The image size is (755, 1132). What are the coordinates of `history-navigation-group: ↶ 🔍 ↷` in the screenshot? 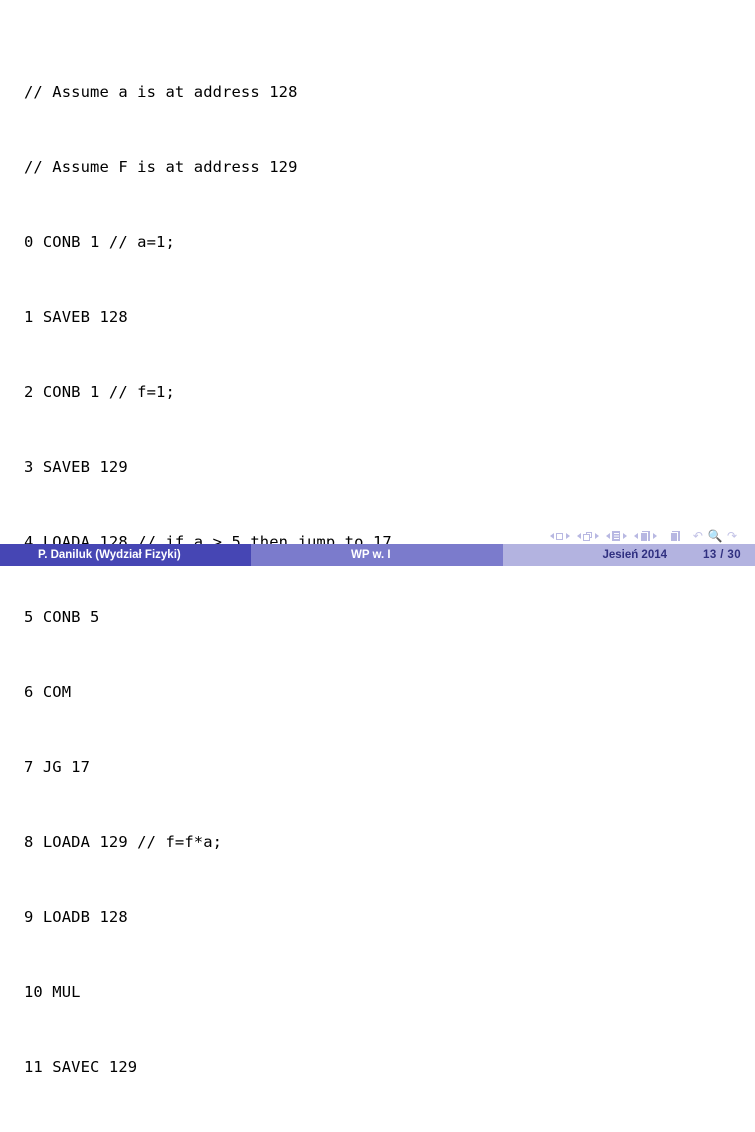 It's located at (715, 536).